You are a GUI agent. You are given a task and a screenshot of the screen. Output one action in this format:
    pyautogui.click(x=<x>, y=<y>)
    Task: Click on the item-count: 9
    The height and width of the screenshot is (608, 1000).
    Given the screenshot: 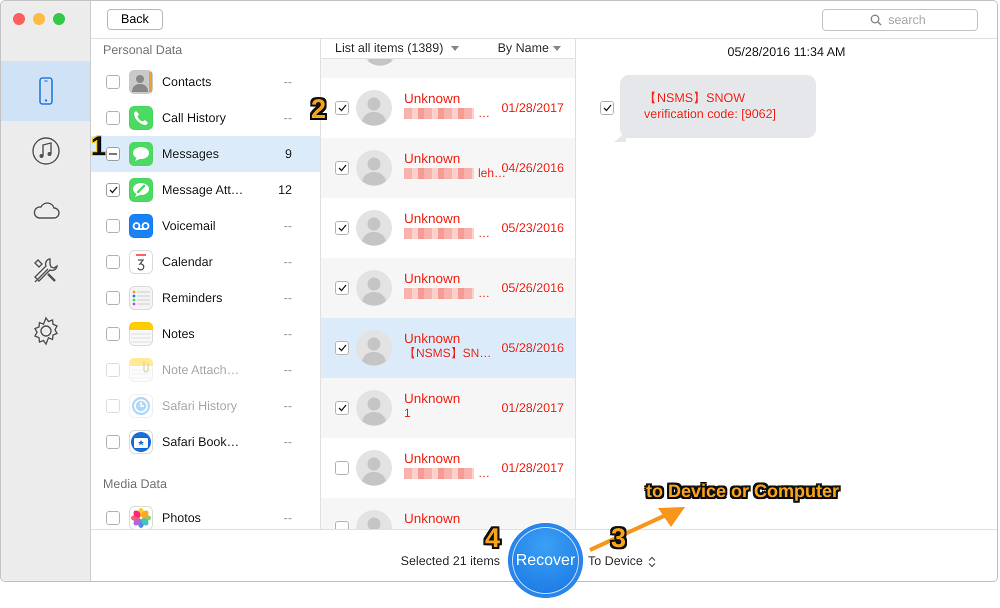 What is the action you would take?
    pyautogui.click(x=288, y=154)
    